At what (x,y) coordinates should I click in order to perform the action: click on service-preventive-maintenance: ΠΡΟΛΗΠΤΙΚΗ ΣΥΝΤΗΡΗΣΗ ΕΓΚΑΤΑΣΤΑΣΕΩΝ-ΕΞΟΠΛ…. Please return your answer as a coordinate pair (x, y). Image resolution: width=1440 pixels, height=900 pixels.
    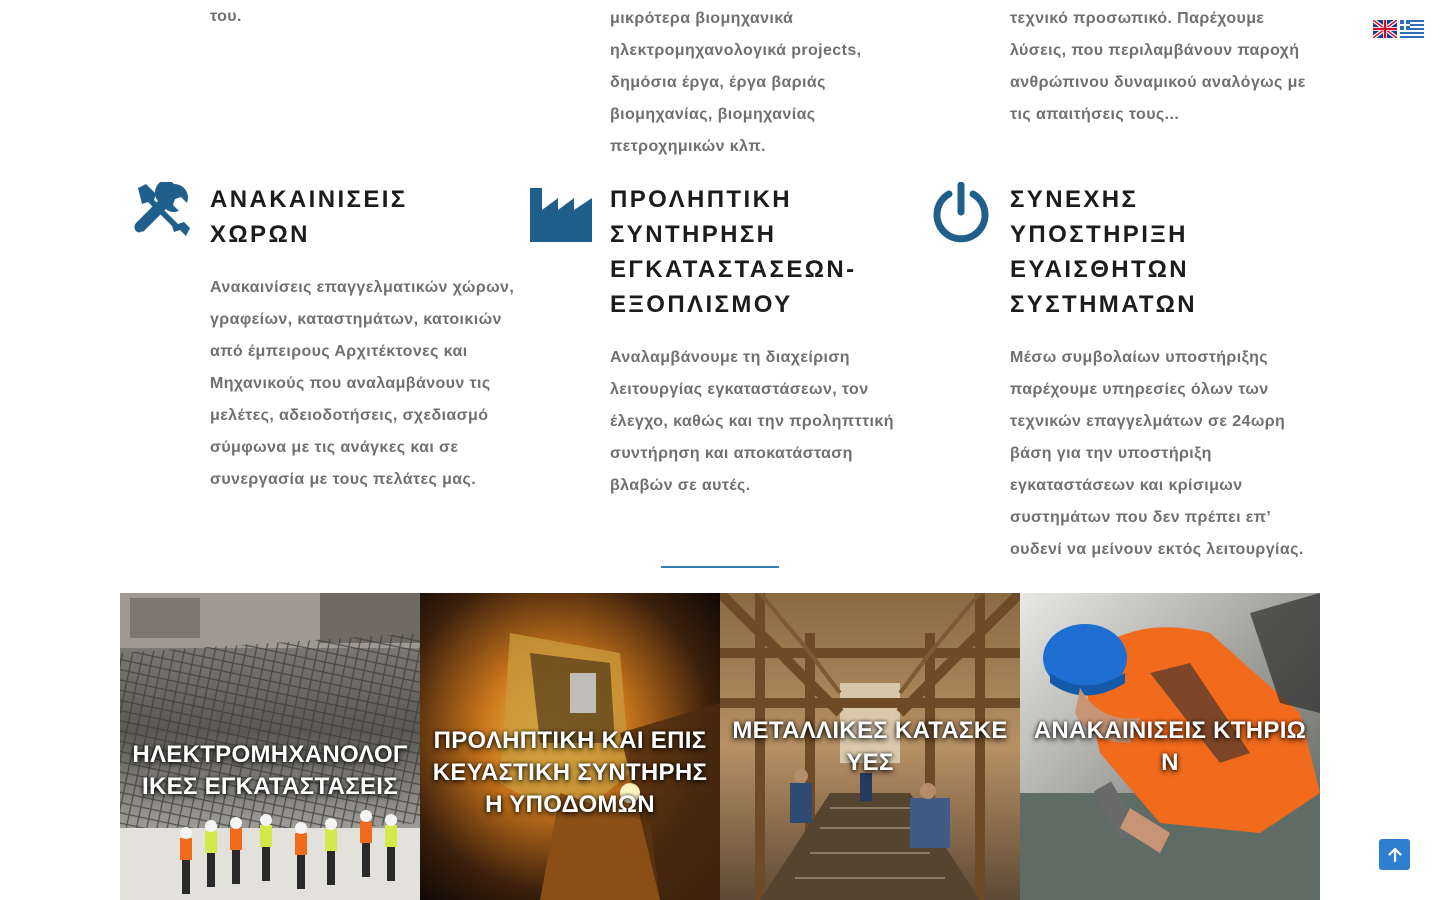
    Looking at the image, I should click on (730, 347).